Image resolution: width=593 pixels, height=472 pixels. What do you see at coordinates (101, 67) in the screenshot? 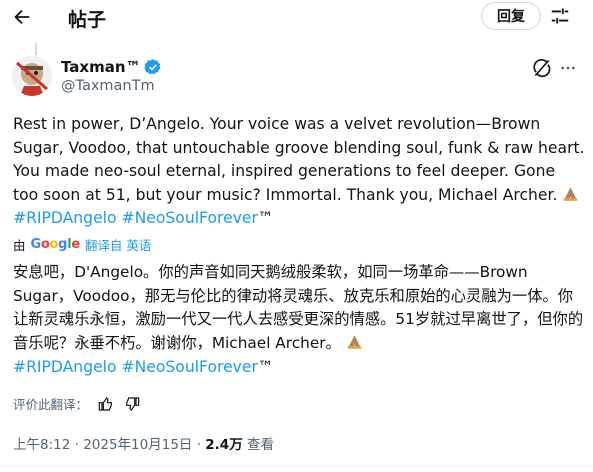
I see `author-name-text: Taxman™` at bounding box center [101, 67].